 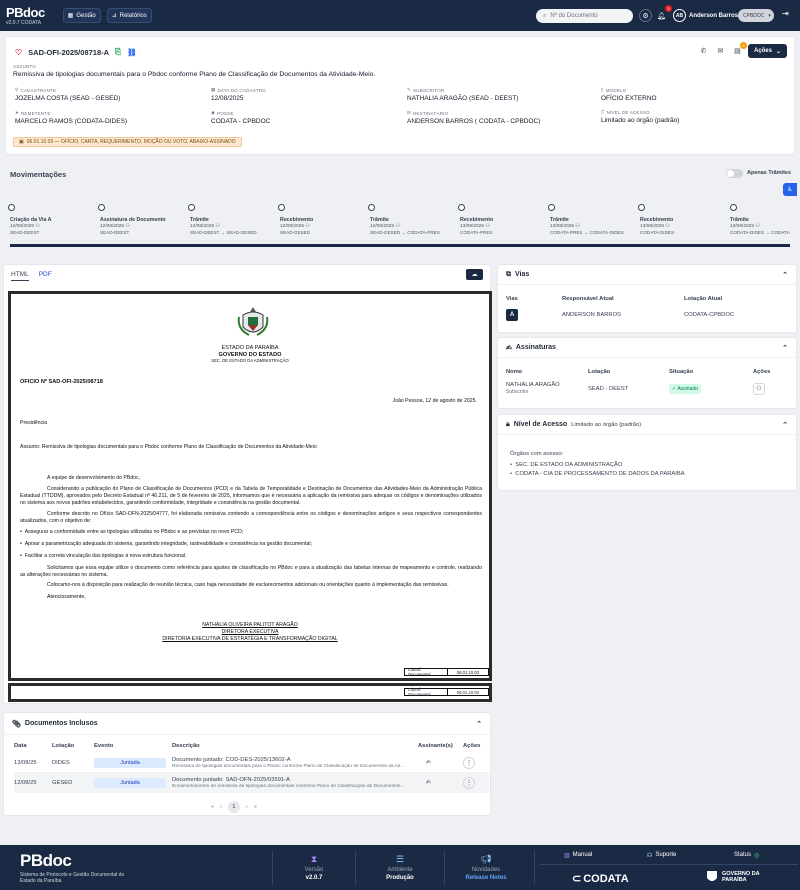 What do you see at coordinates (769, 173) in the screenshot?
I see `apenas-tramites-label: Apenas Trâmites` at bounding box center [769, 173].